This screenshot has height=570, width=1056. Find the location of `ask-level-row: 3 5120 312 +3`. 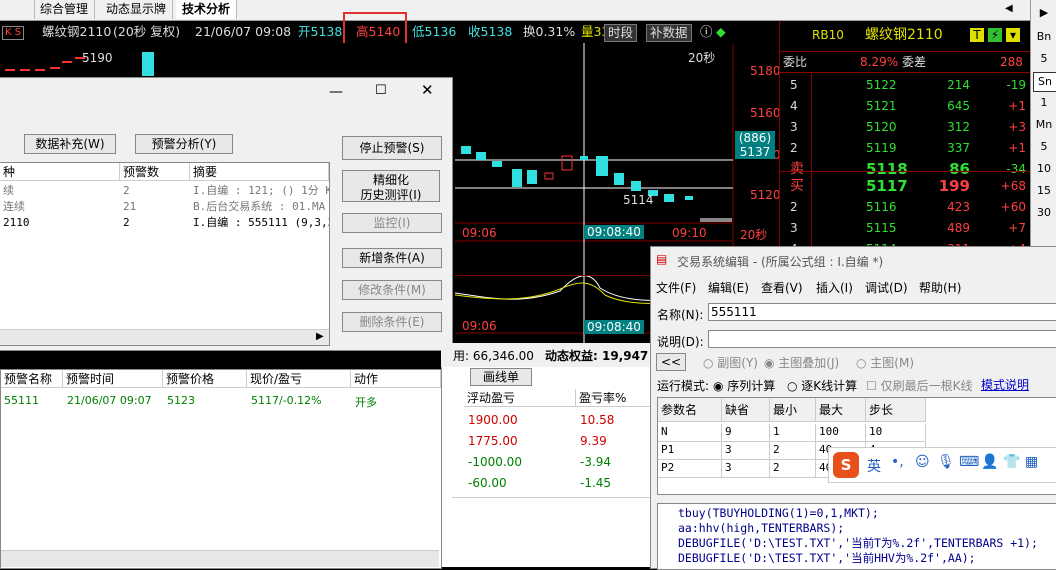

ask-level-row: 3 5120 312 +3 is located at coordinates (905, 127).